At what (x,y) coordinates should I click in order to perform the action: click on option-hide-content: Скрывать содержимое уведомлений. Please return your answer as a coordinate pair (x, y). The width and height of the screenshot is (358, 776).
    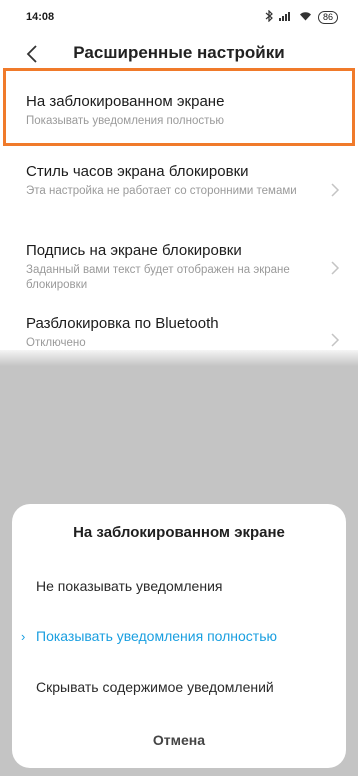
    Looking at the image, I should click on (179, 687).